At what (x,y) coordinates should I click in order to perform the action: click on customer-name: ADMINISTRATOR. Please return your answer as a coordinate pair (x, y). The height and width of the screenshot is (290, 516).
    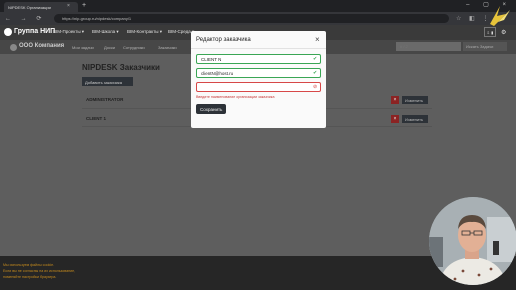
    Looking at the image, I should click on (105, 99).